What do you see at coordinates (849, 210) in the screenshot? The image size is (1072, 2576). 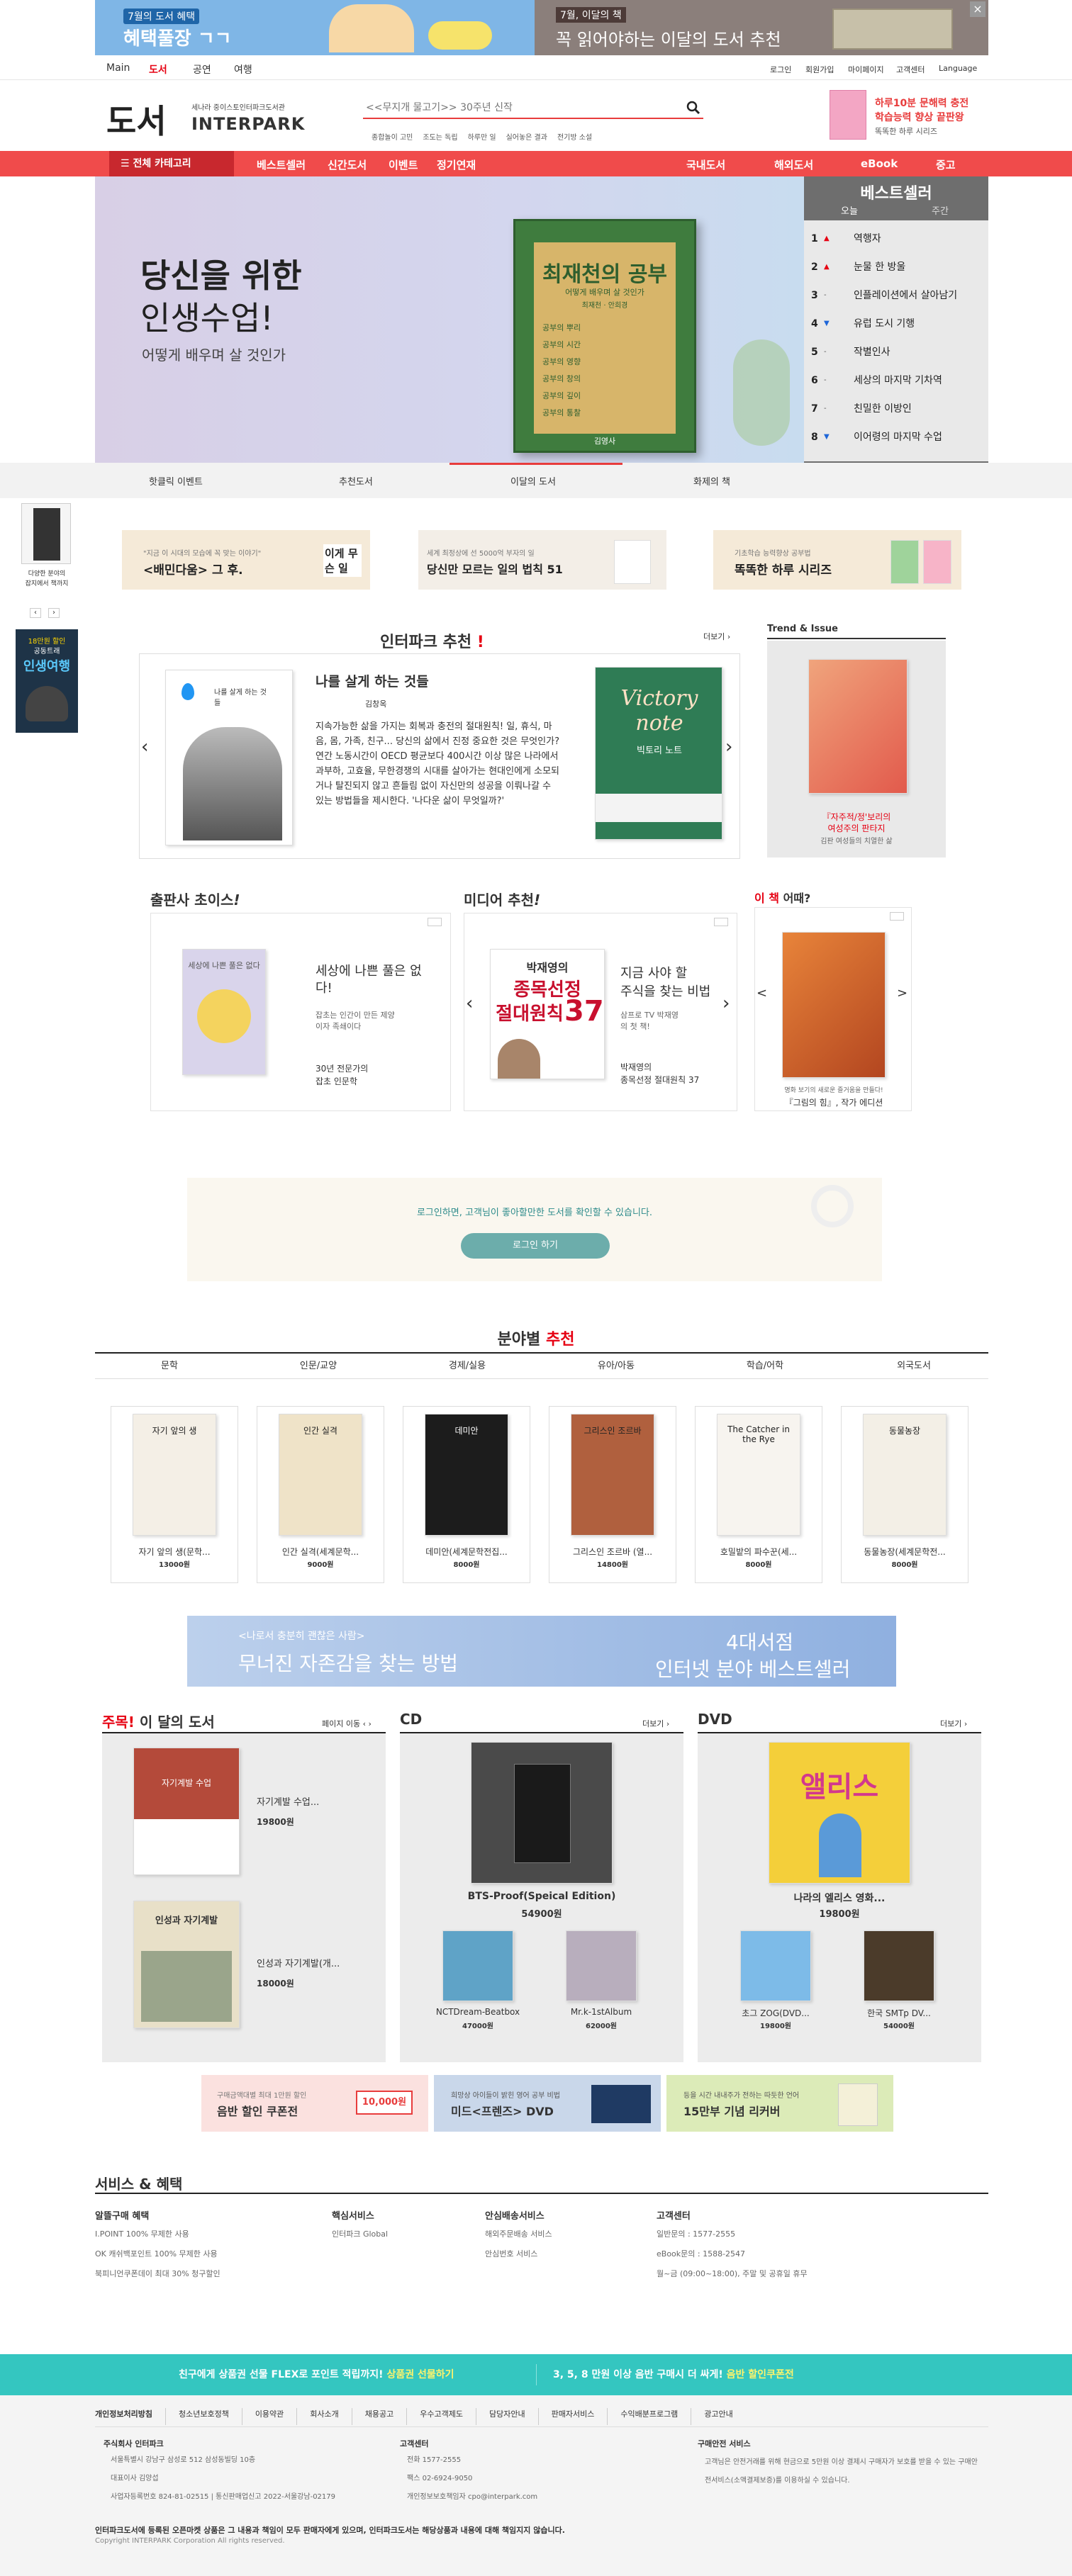 I see `tab-today: 오늘` at bounding box center [849, 210].